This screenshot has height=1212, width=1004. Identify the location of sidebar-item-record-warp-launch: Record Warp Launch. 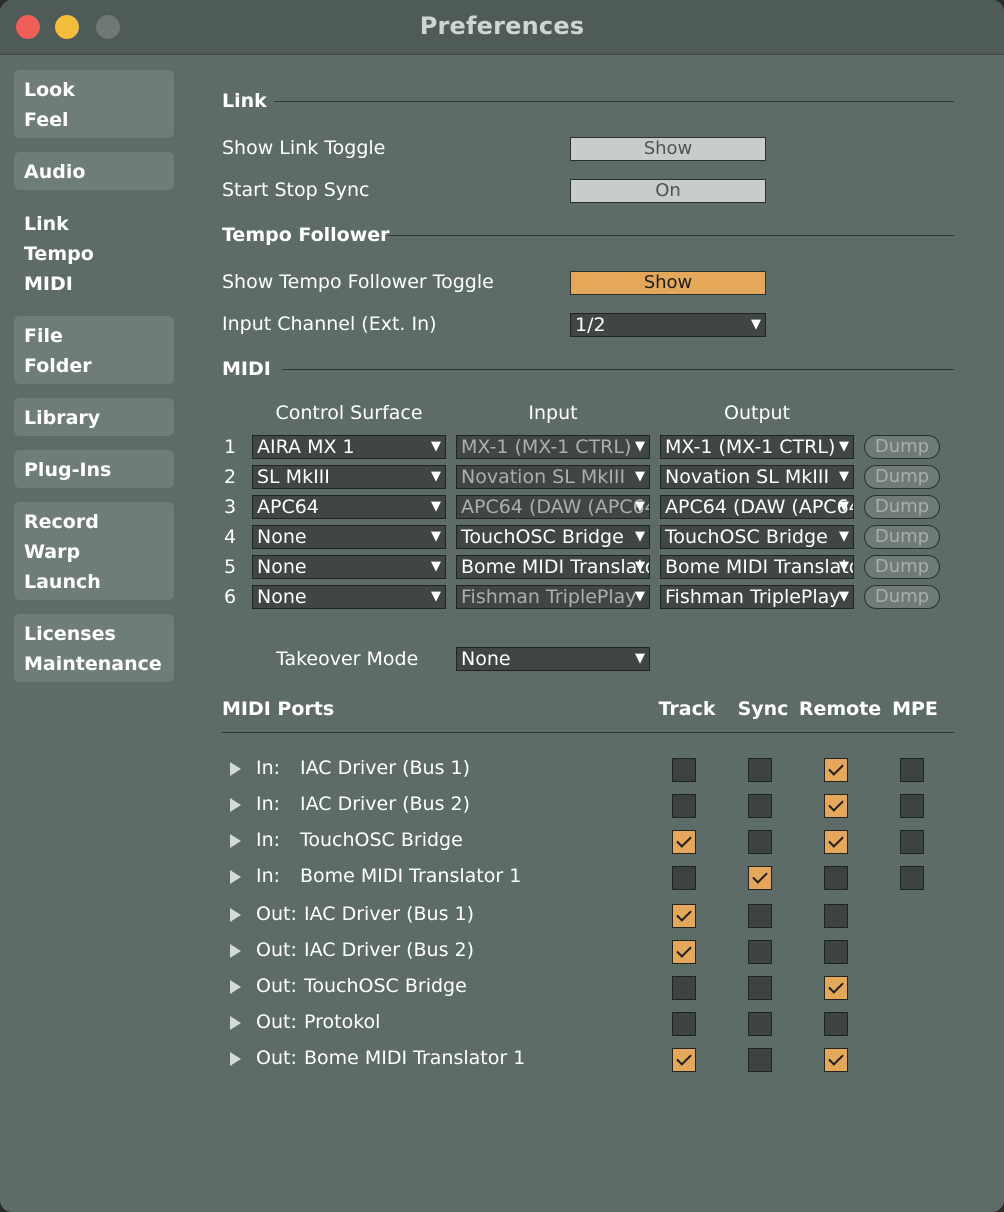
(94, 551).